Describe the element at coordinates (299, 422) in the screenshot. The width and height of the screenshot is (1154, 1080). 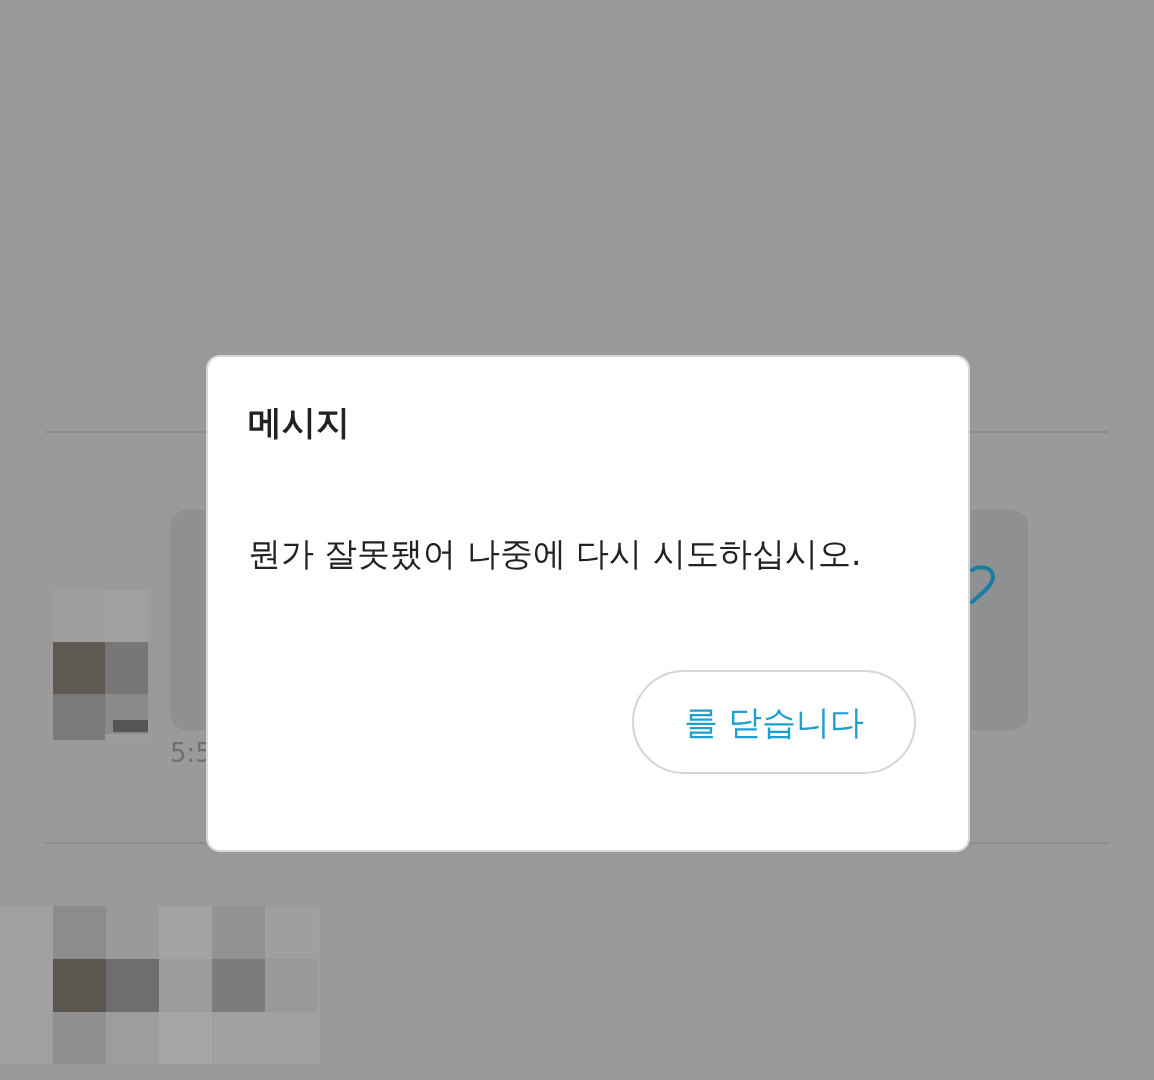
I see `dialog-title: 메시지` at that location.